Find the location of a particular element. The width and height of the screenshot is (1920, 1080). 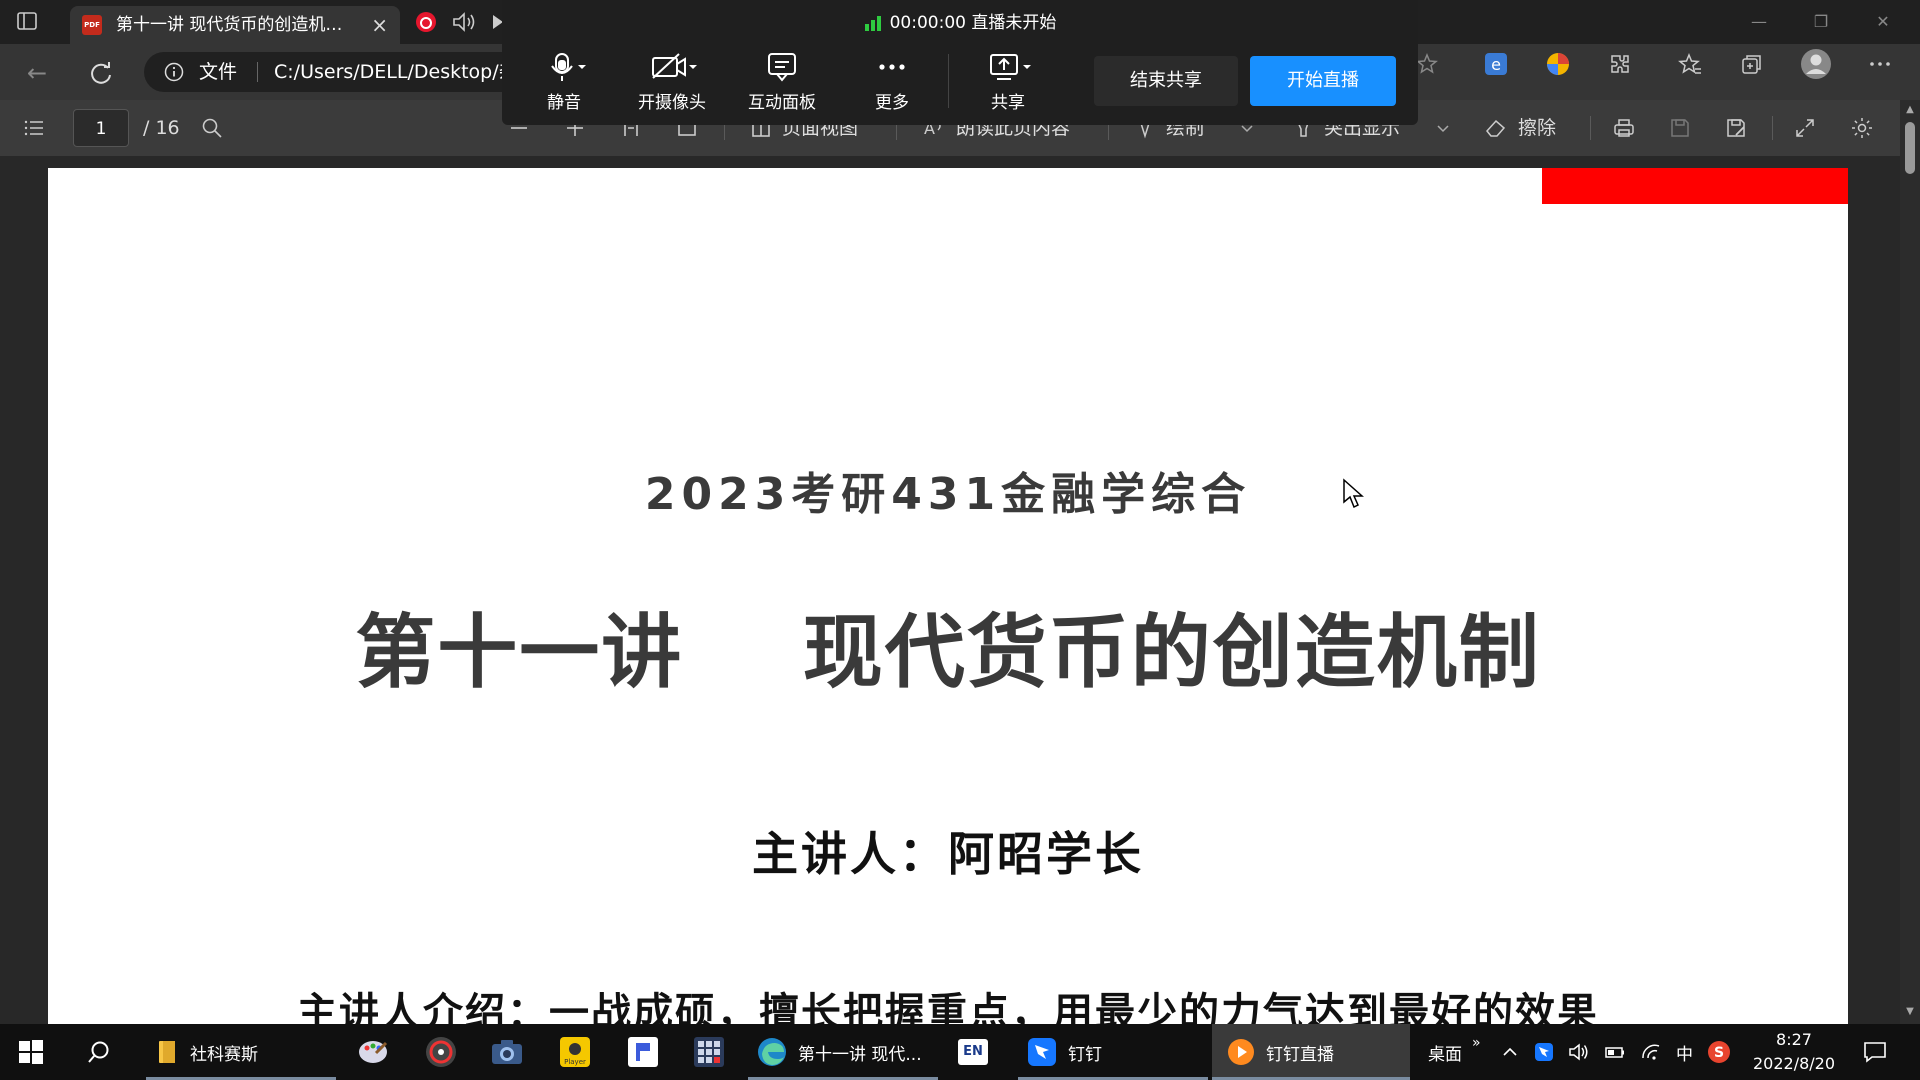

extensions-icon is located at coordinates (1620, 64).